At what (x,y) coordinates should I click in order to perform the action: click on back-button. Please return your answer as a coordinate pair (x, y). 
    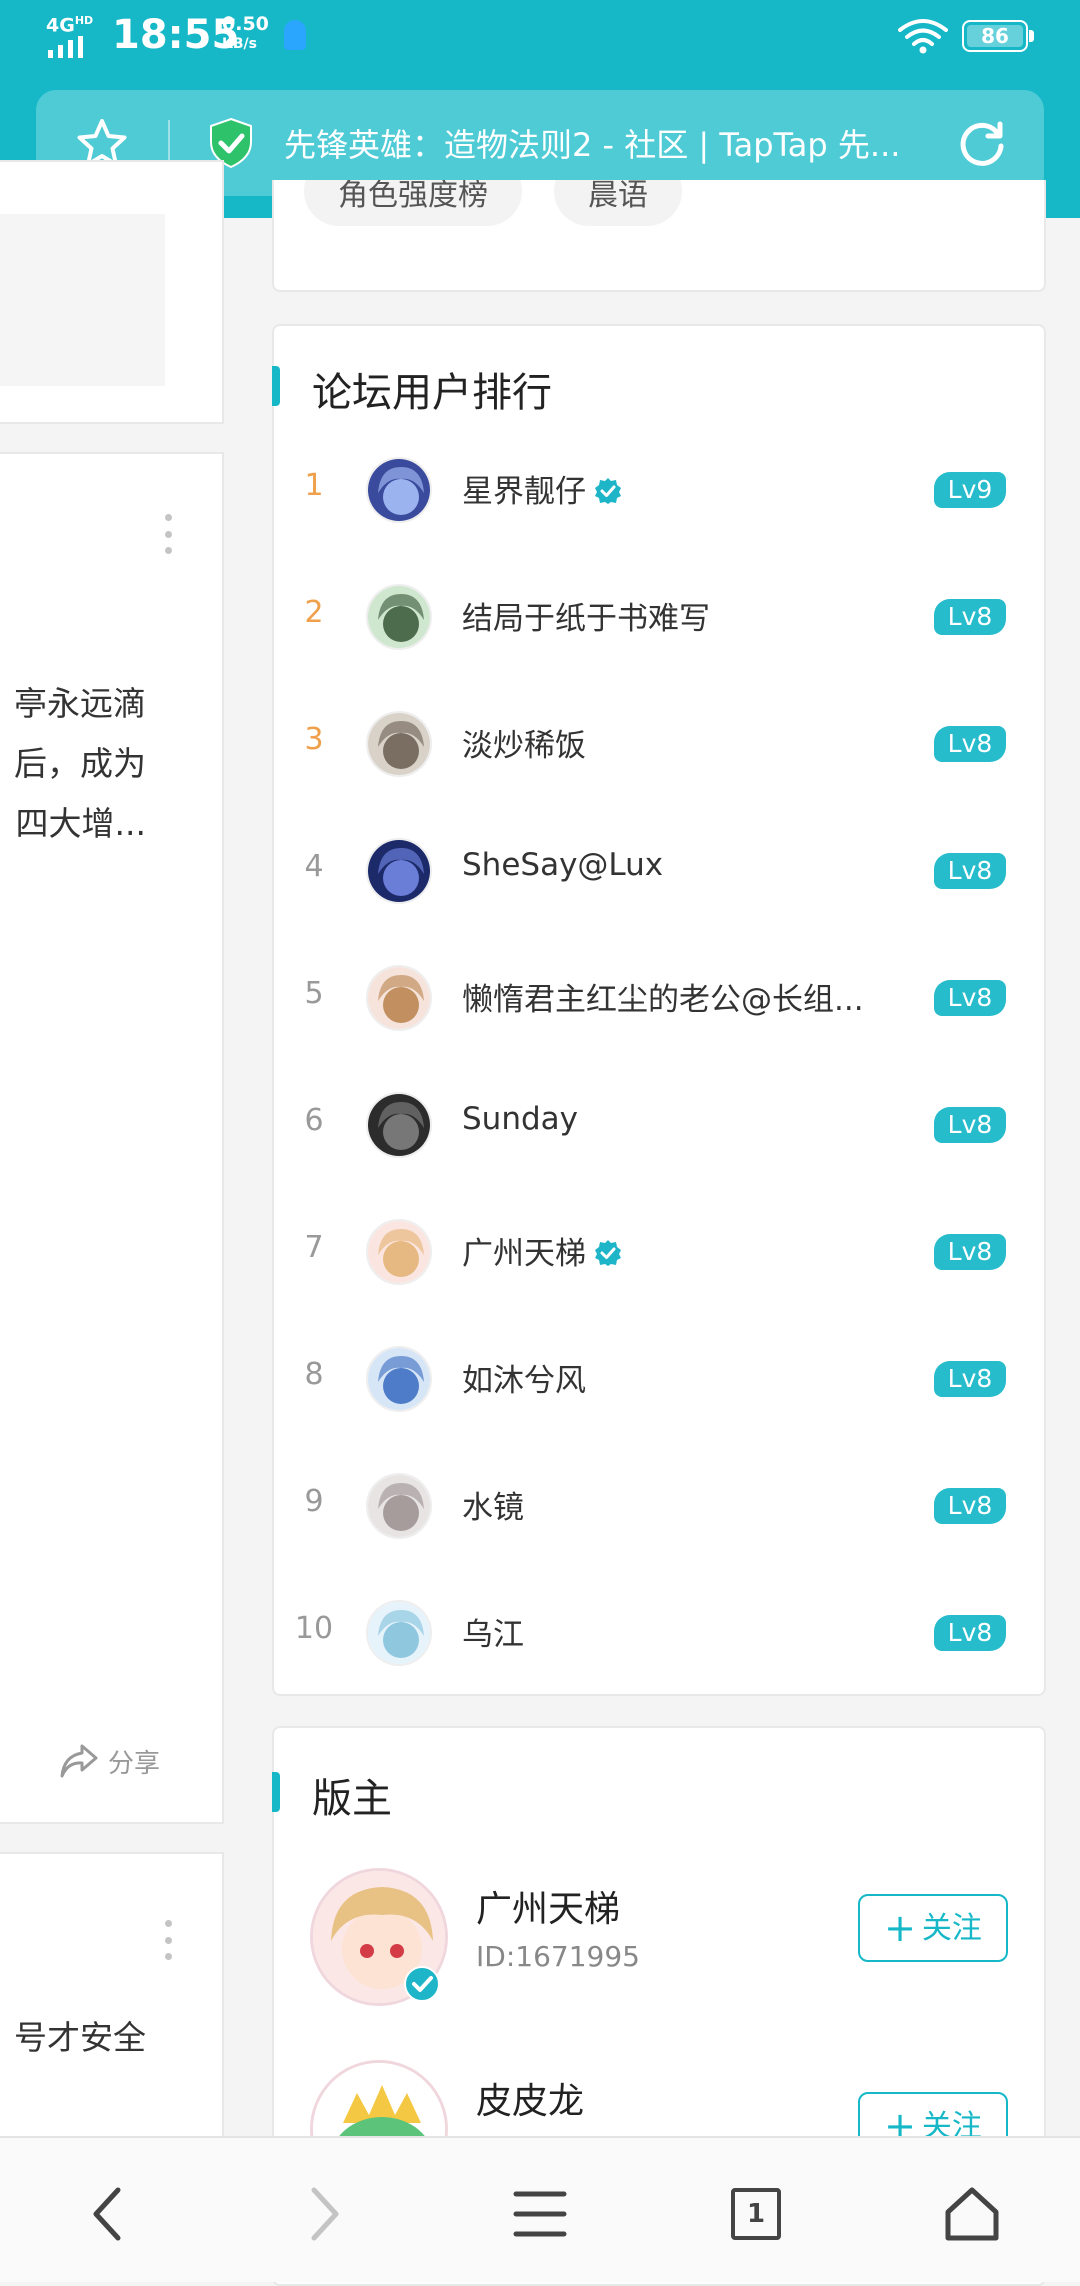
    Looking at the image, I should click on (108, 2214).